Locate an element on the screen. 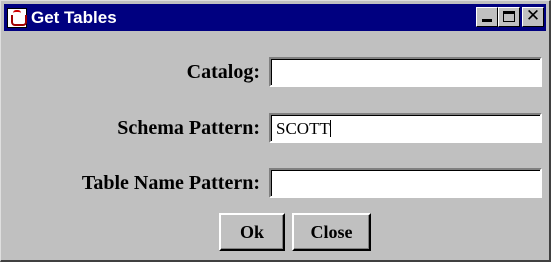 The height and width of the screenshot is (264, 555). schema-pattern-field: SCOTT is located at coordinates (405, 128).